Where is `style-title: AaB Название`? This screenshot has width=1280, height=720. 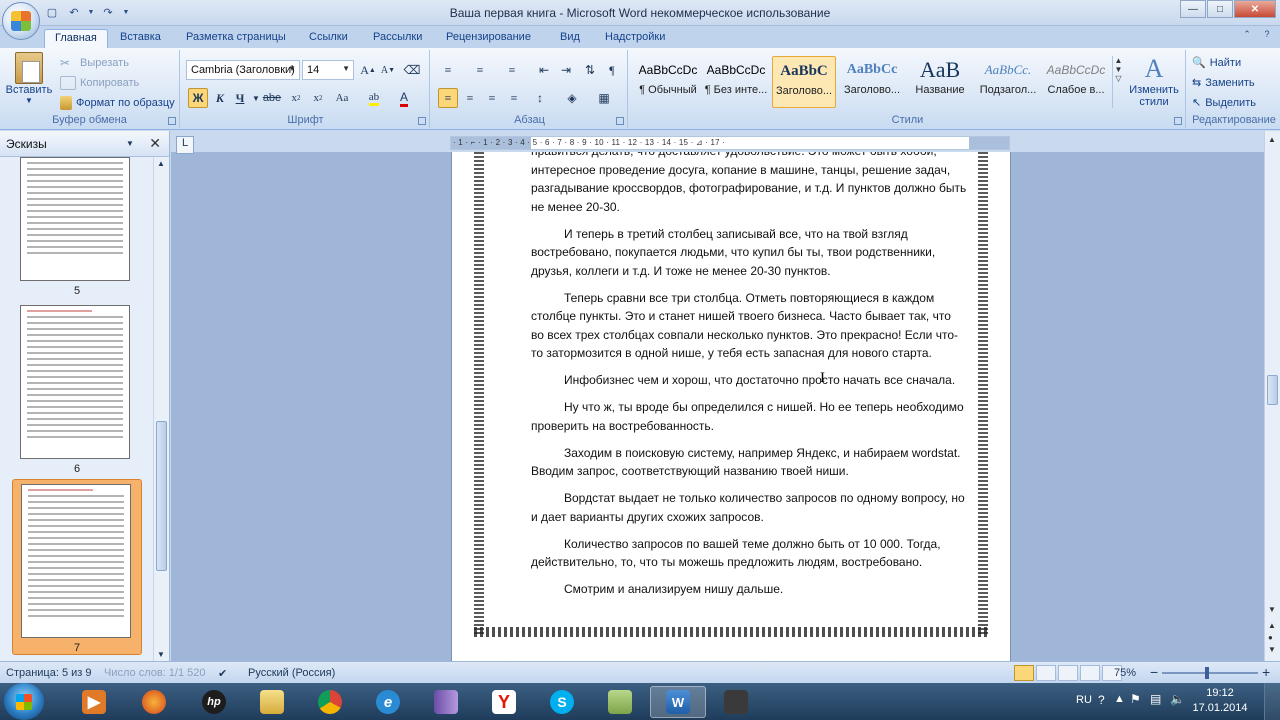
style-title: AaB Название is located at coordinates (940, 82).